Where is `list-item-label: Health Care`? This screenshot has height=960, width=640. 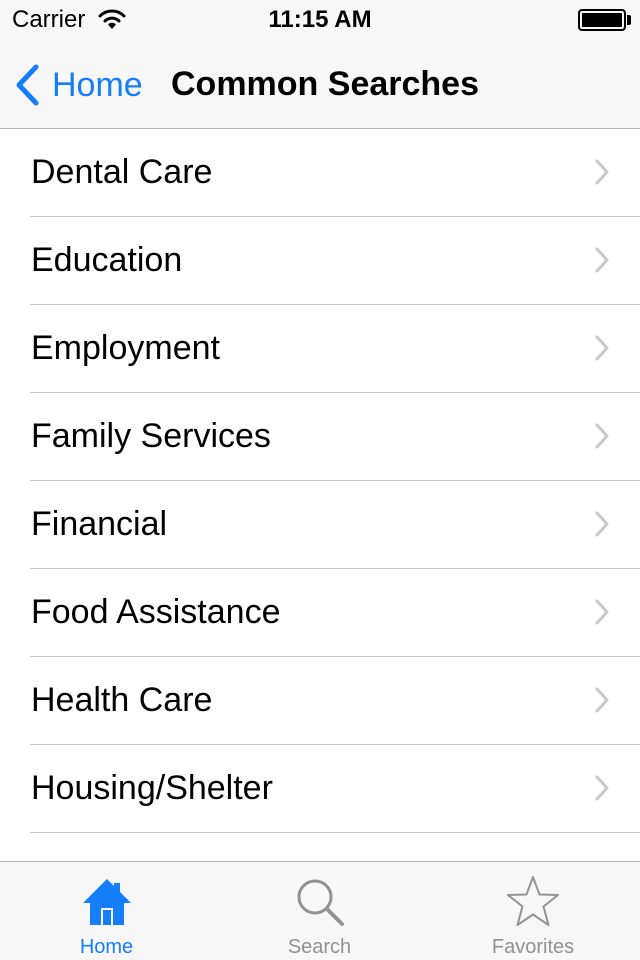
list-item-label: Health Care is located at coordinates (122, 700).